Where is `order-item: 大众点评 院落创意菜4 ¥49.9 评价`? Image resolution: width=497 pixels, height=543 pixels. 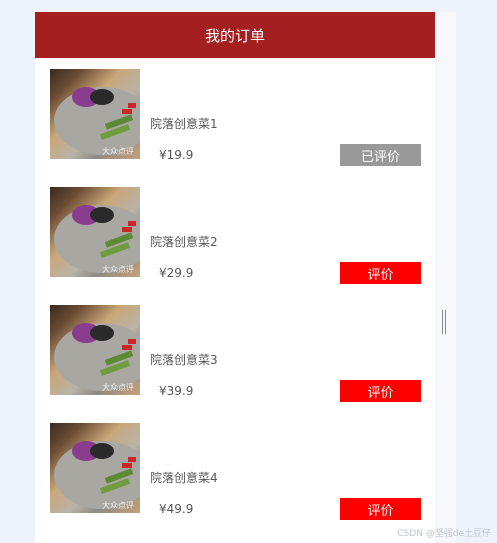
order-item: 大众点评 院落创意菜4 ¥49.9 评价 is located at coordinates (235, 473).